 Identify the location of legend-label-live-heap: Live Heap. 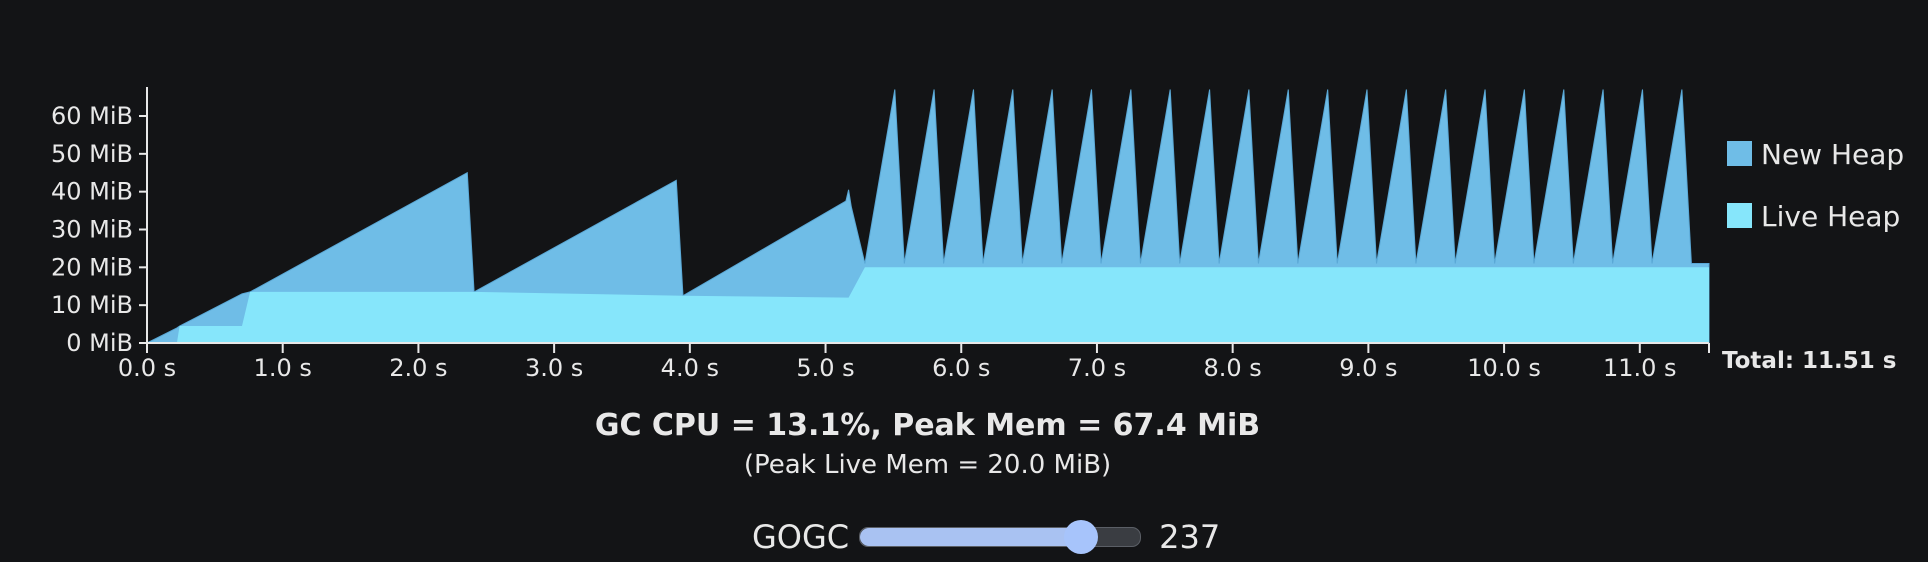
(1830, 216).